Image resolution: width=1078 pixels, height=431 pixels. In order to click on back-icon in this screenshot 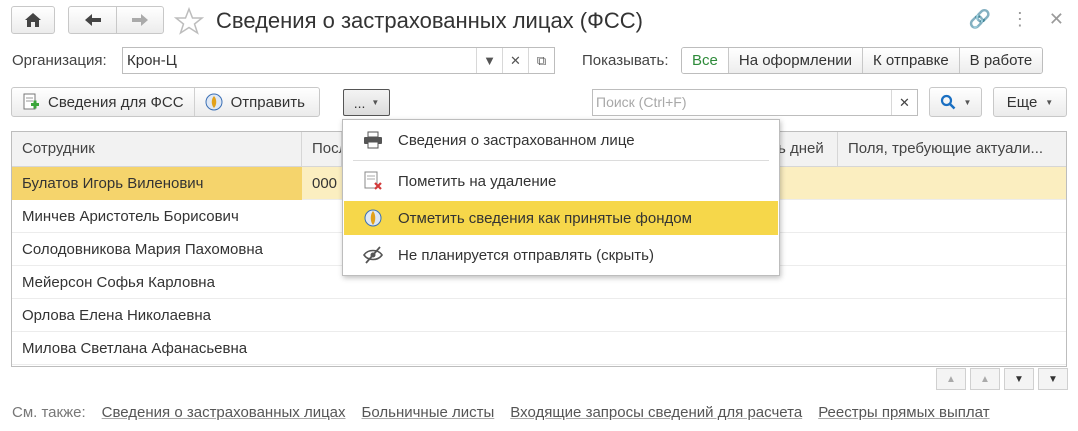, I will do `click(92, 20)`.